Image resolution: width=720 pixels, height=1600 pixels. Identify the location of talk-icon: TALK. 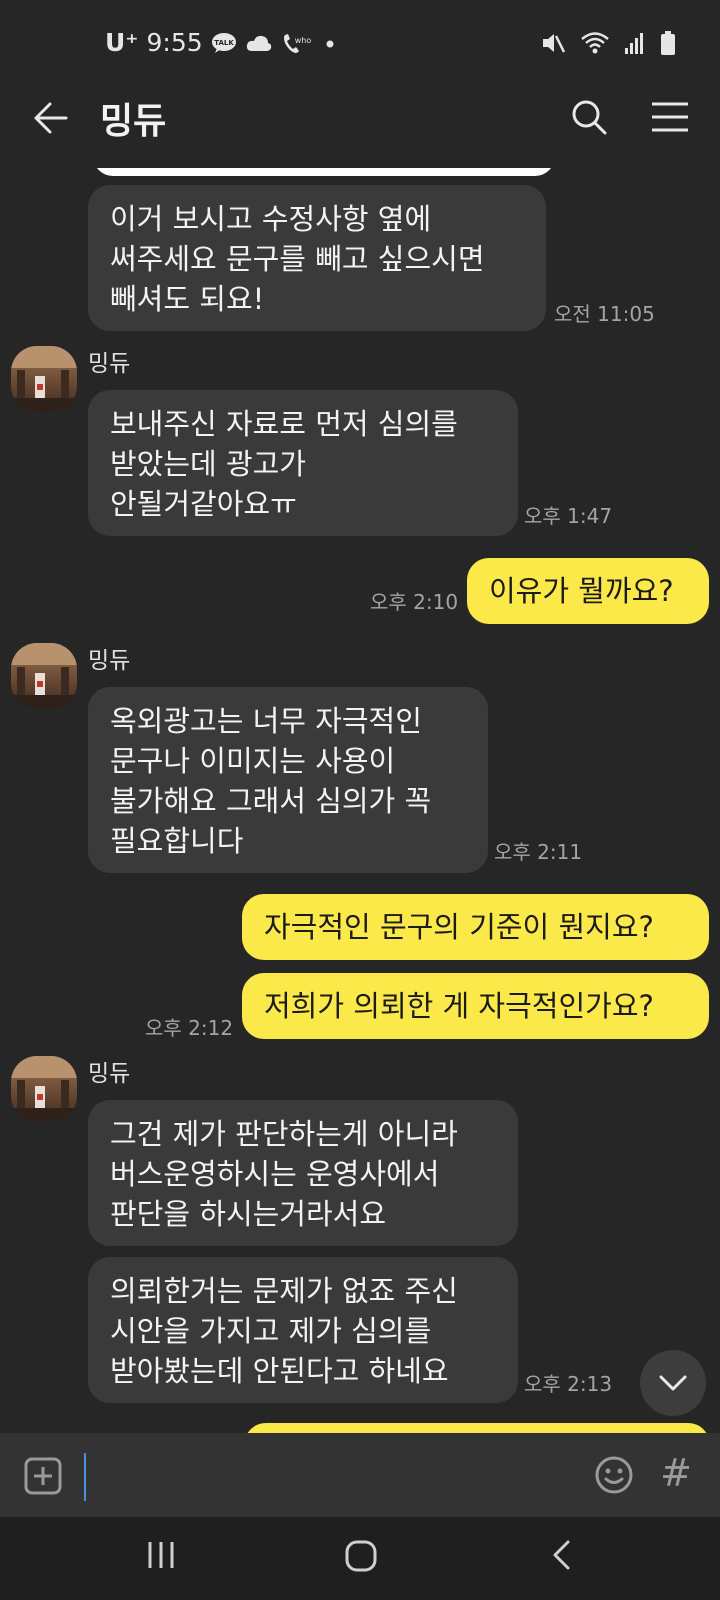
(224, 43).